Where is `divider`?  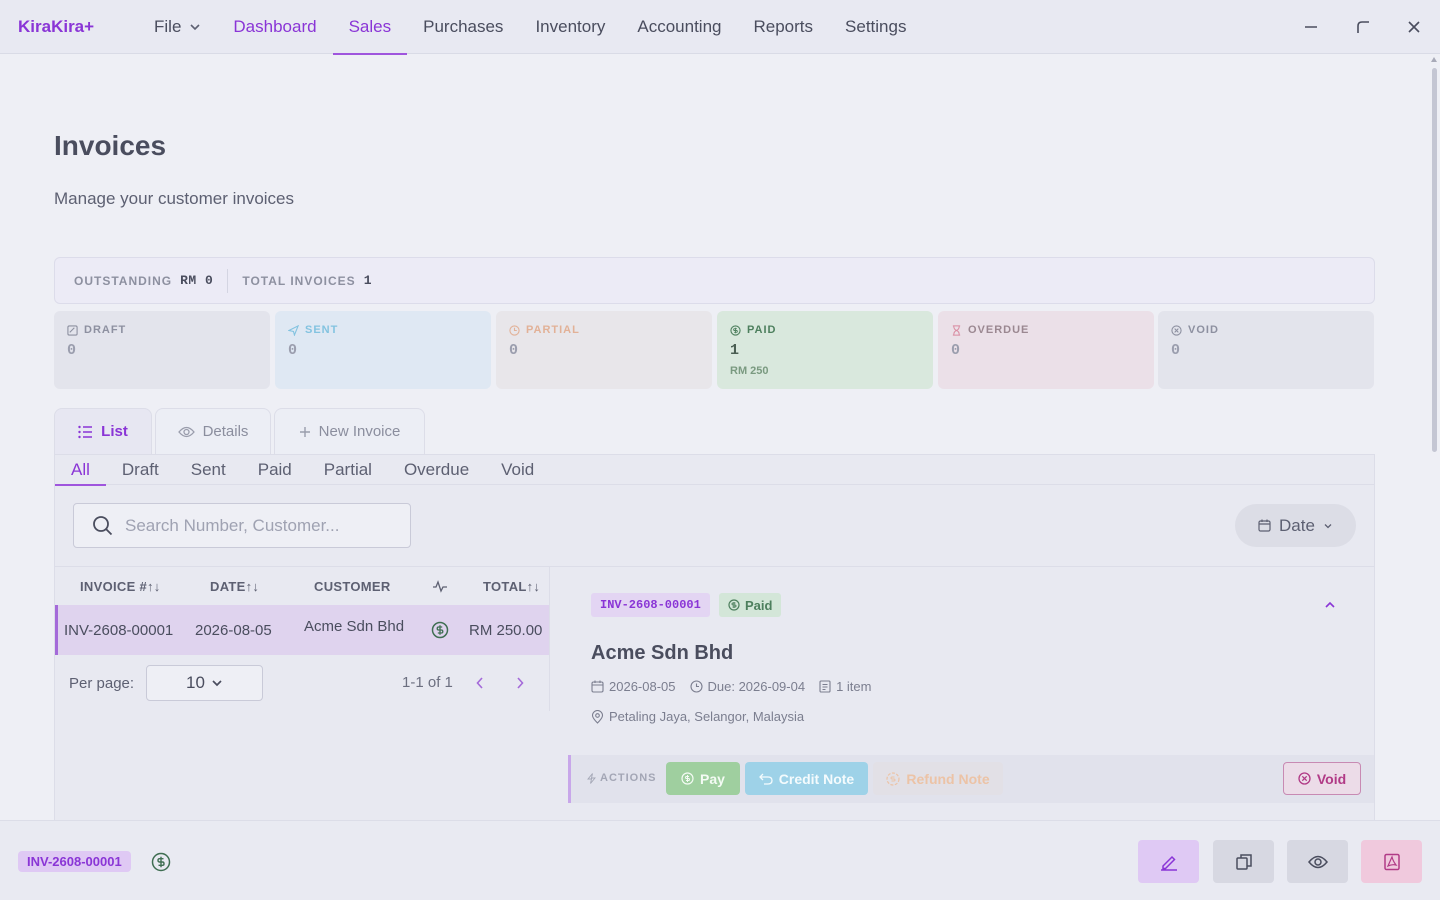 divider is located at coordinates (228, 280).